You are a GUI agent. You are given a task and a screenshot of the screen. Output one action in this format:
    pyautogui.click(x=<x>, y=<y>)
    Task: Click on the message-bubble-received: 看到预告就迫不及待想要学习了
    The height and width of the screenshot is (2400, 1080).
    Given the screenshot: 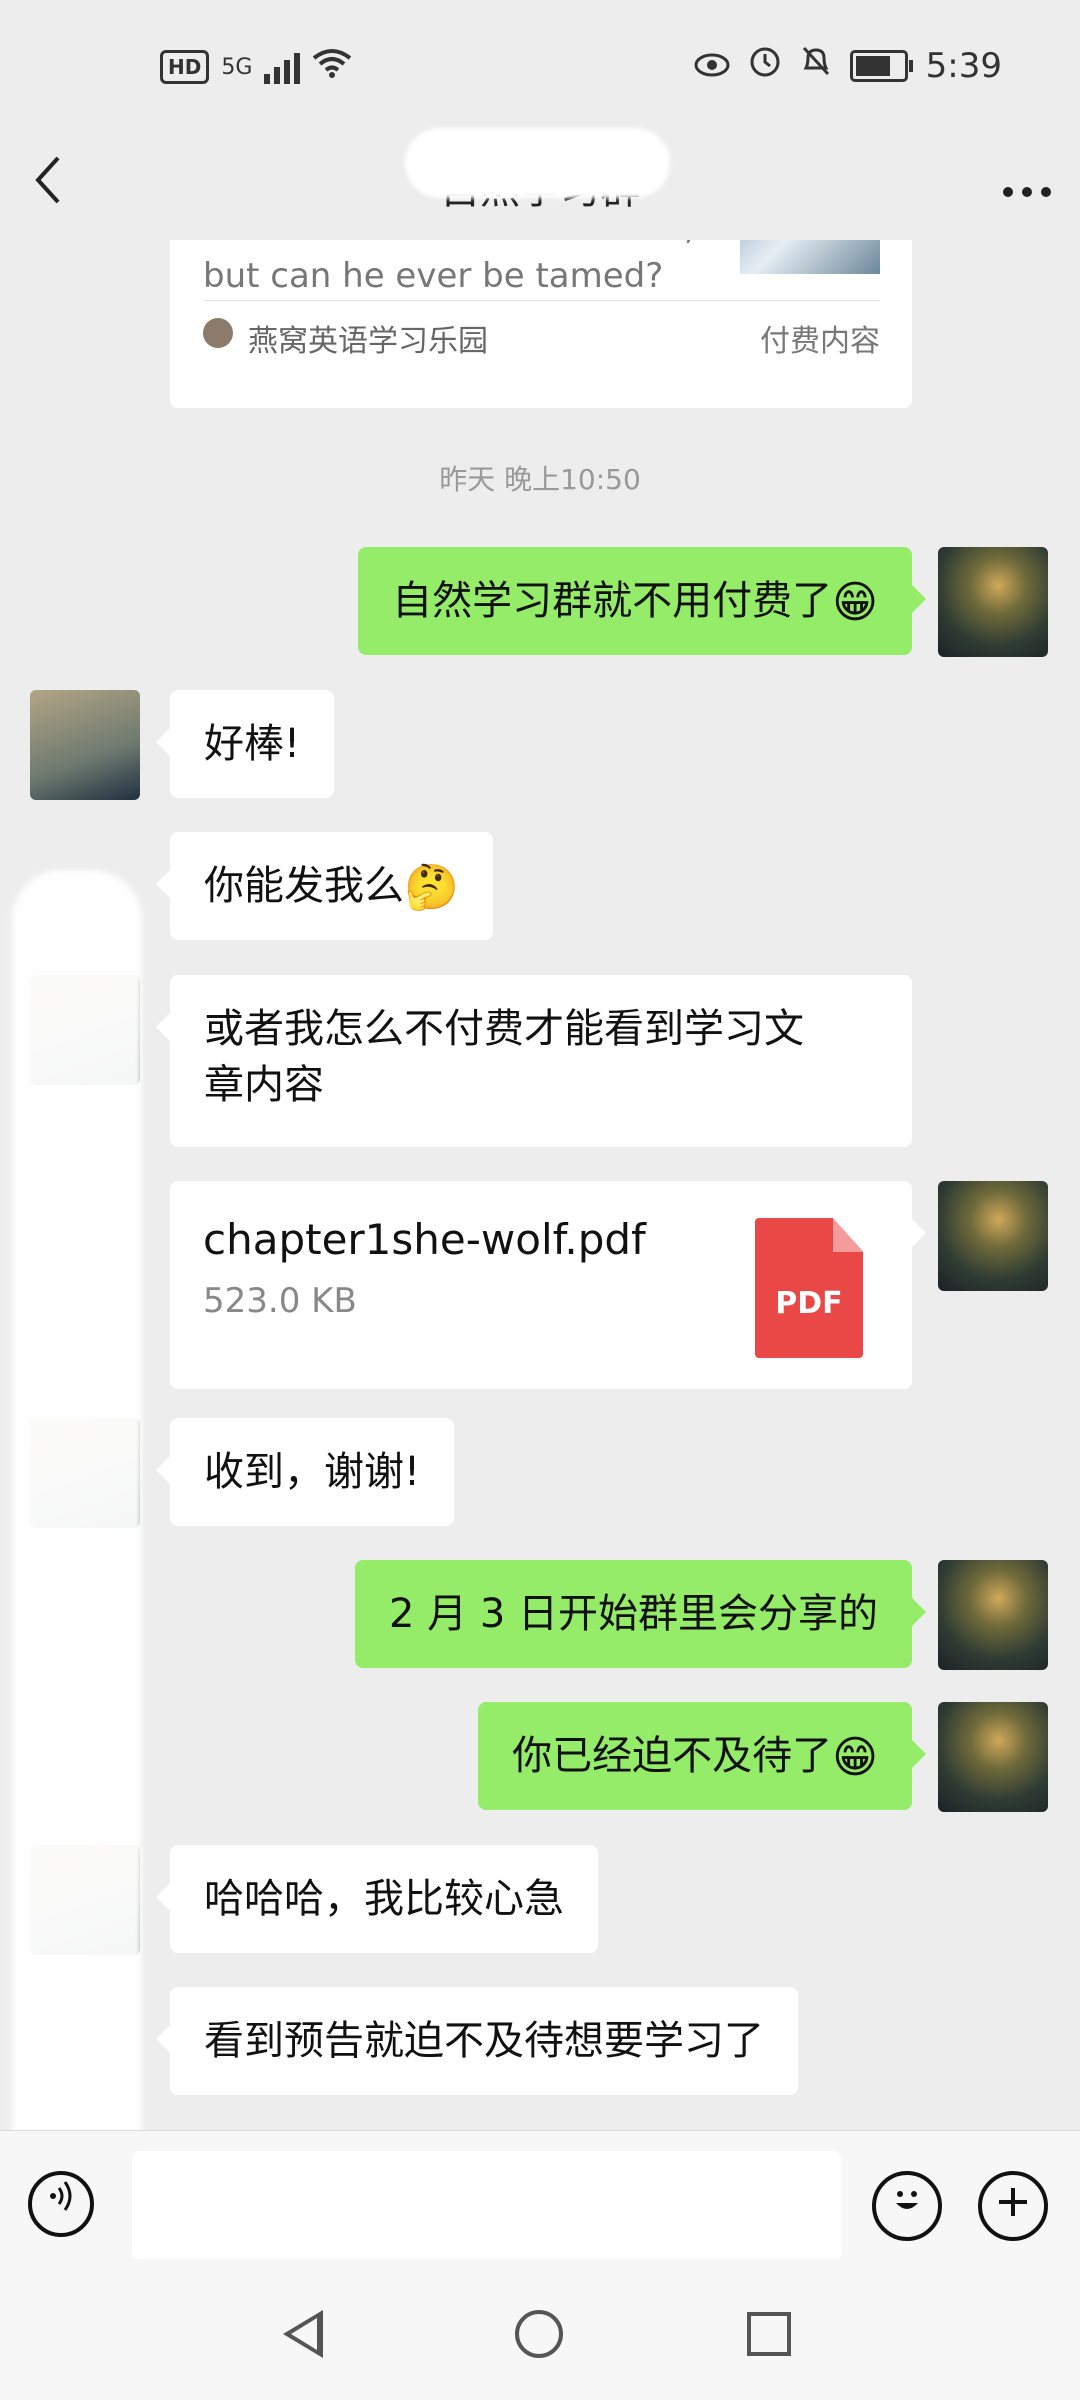 What is the action you would take?
    pyautogui.click(x=477, y=2041)
    